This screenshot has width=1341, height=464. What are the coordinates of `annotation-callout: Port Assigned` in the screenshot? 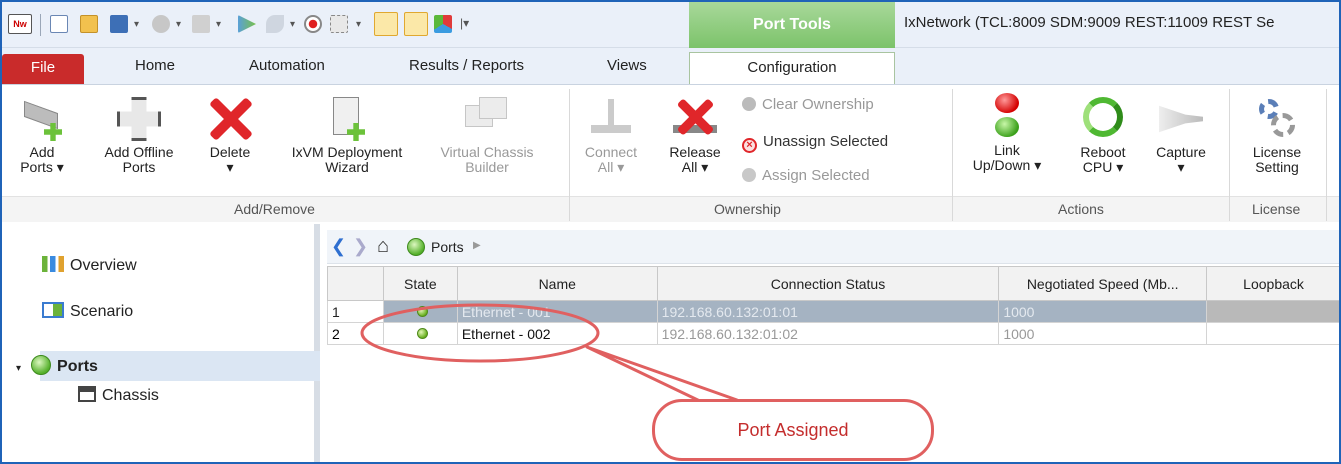 It's located at (793, 430).